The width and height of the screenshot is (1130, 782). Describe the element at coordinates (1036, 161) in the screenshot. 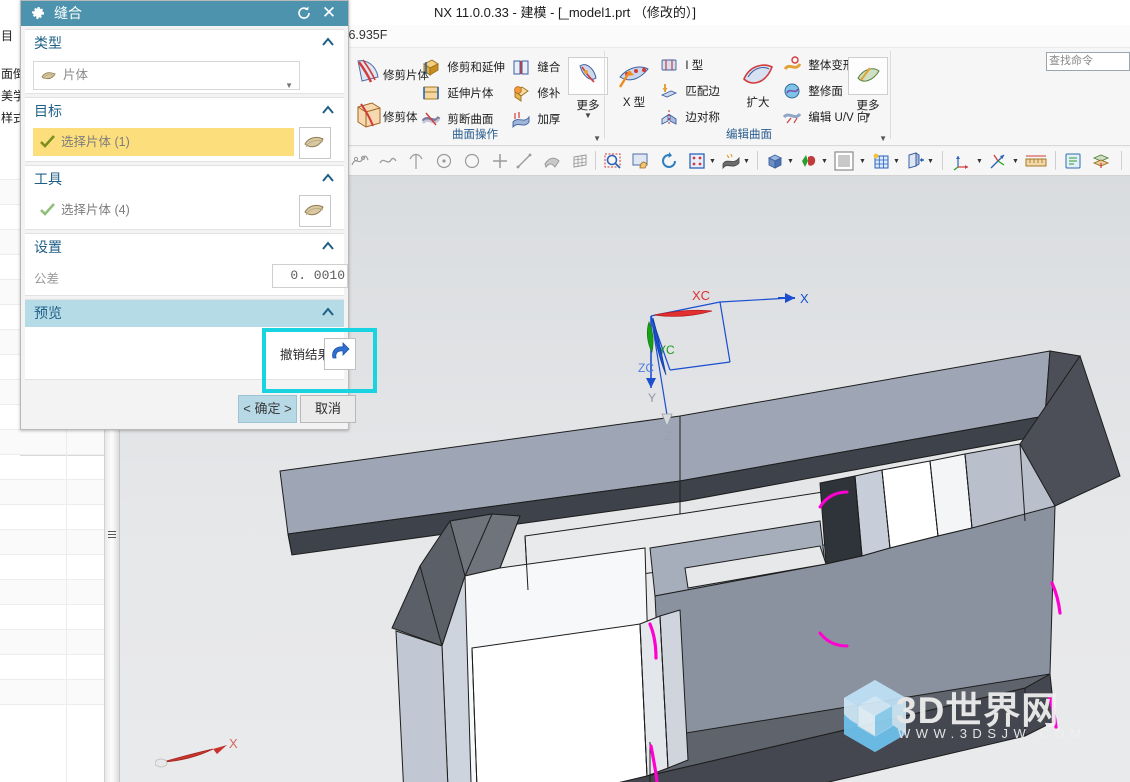

I see `measure-icon` at that location.